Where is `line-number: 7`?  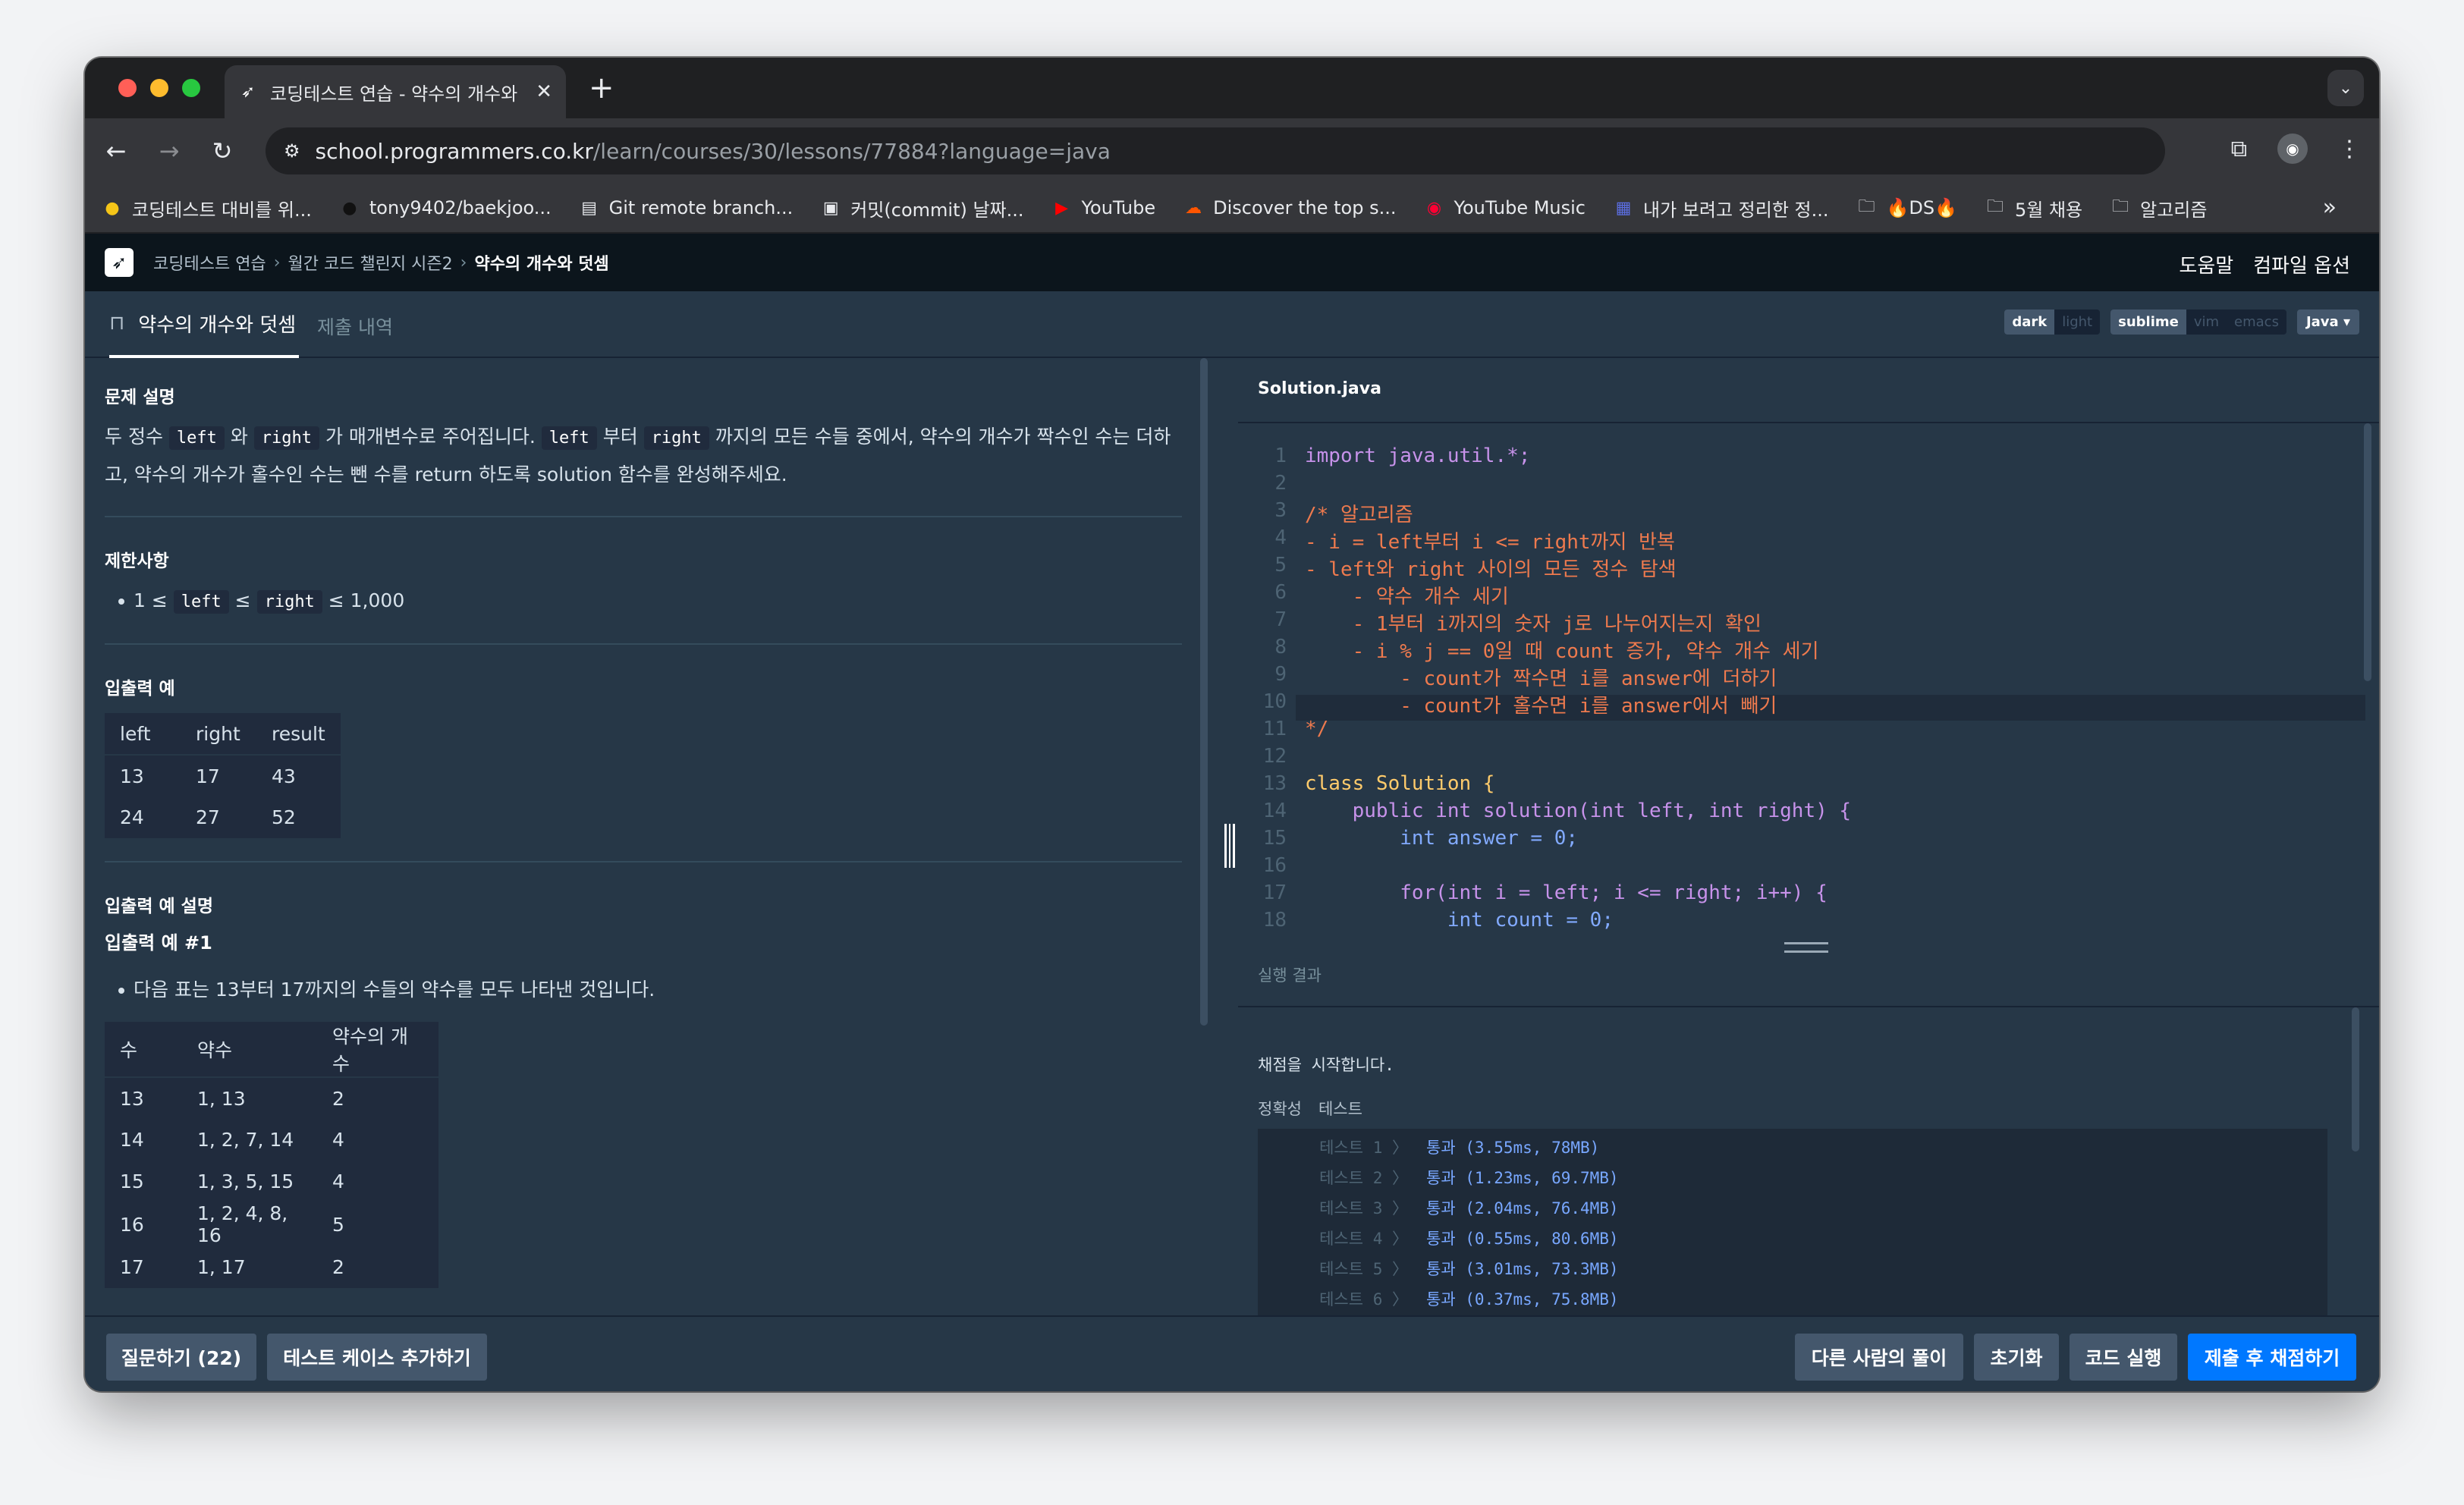
line-number: 7 is located at coordinates (1280, 620).